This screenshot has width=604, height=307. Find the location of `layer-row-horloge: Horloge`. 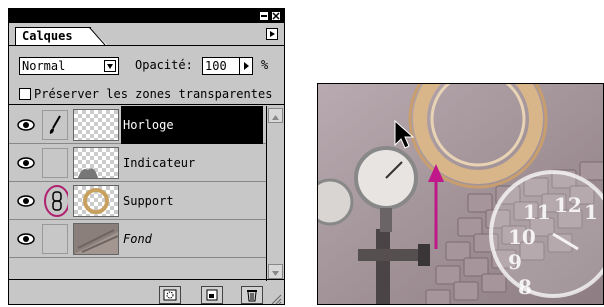

layer-row-horloge: Horloge is located at coordinates (137, 125).